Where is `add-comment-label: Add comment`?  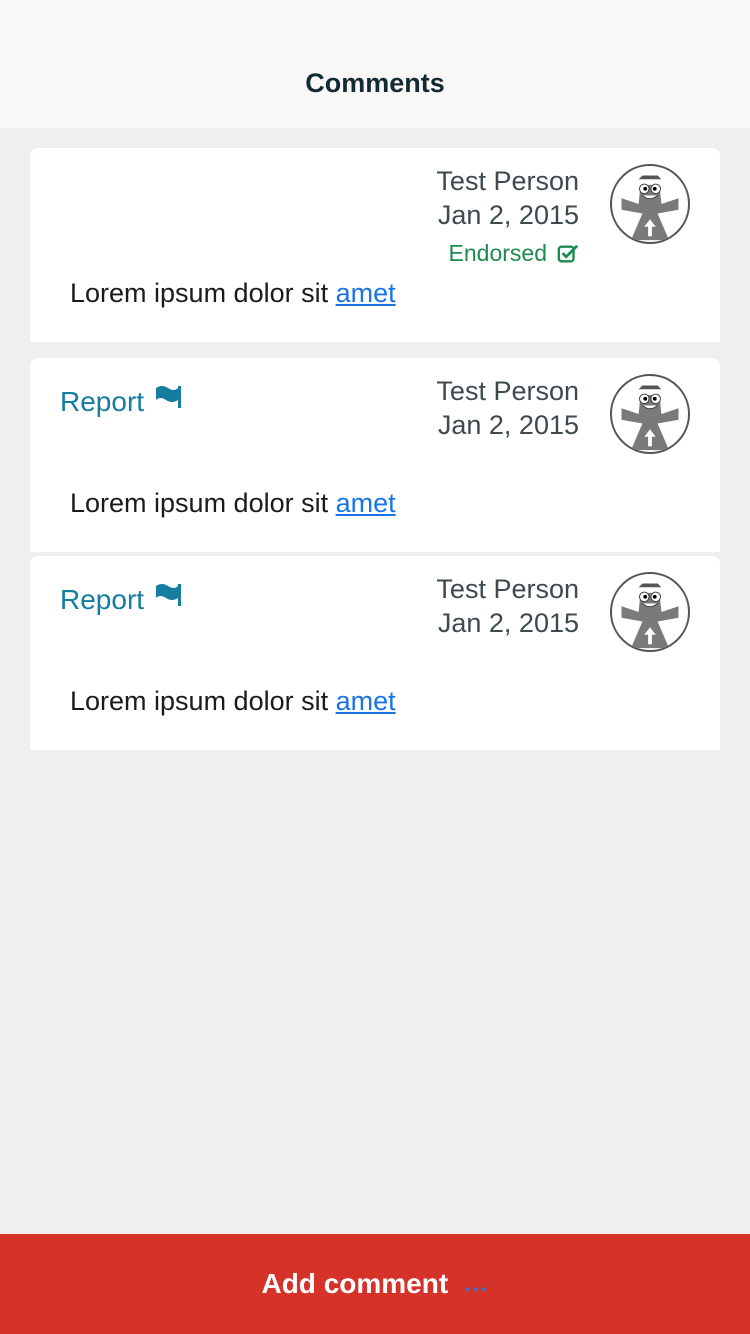 add-comment-label: Add comment is located at coordinates (355, 1283).